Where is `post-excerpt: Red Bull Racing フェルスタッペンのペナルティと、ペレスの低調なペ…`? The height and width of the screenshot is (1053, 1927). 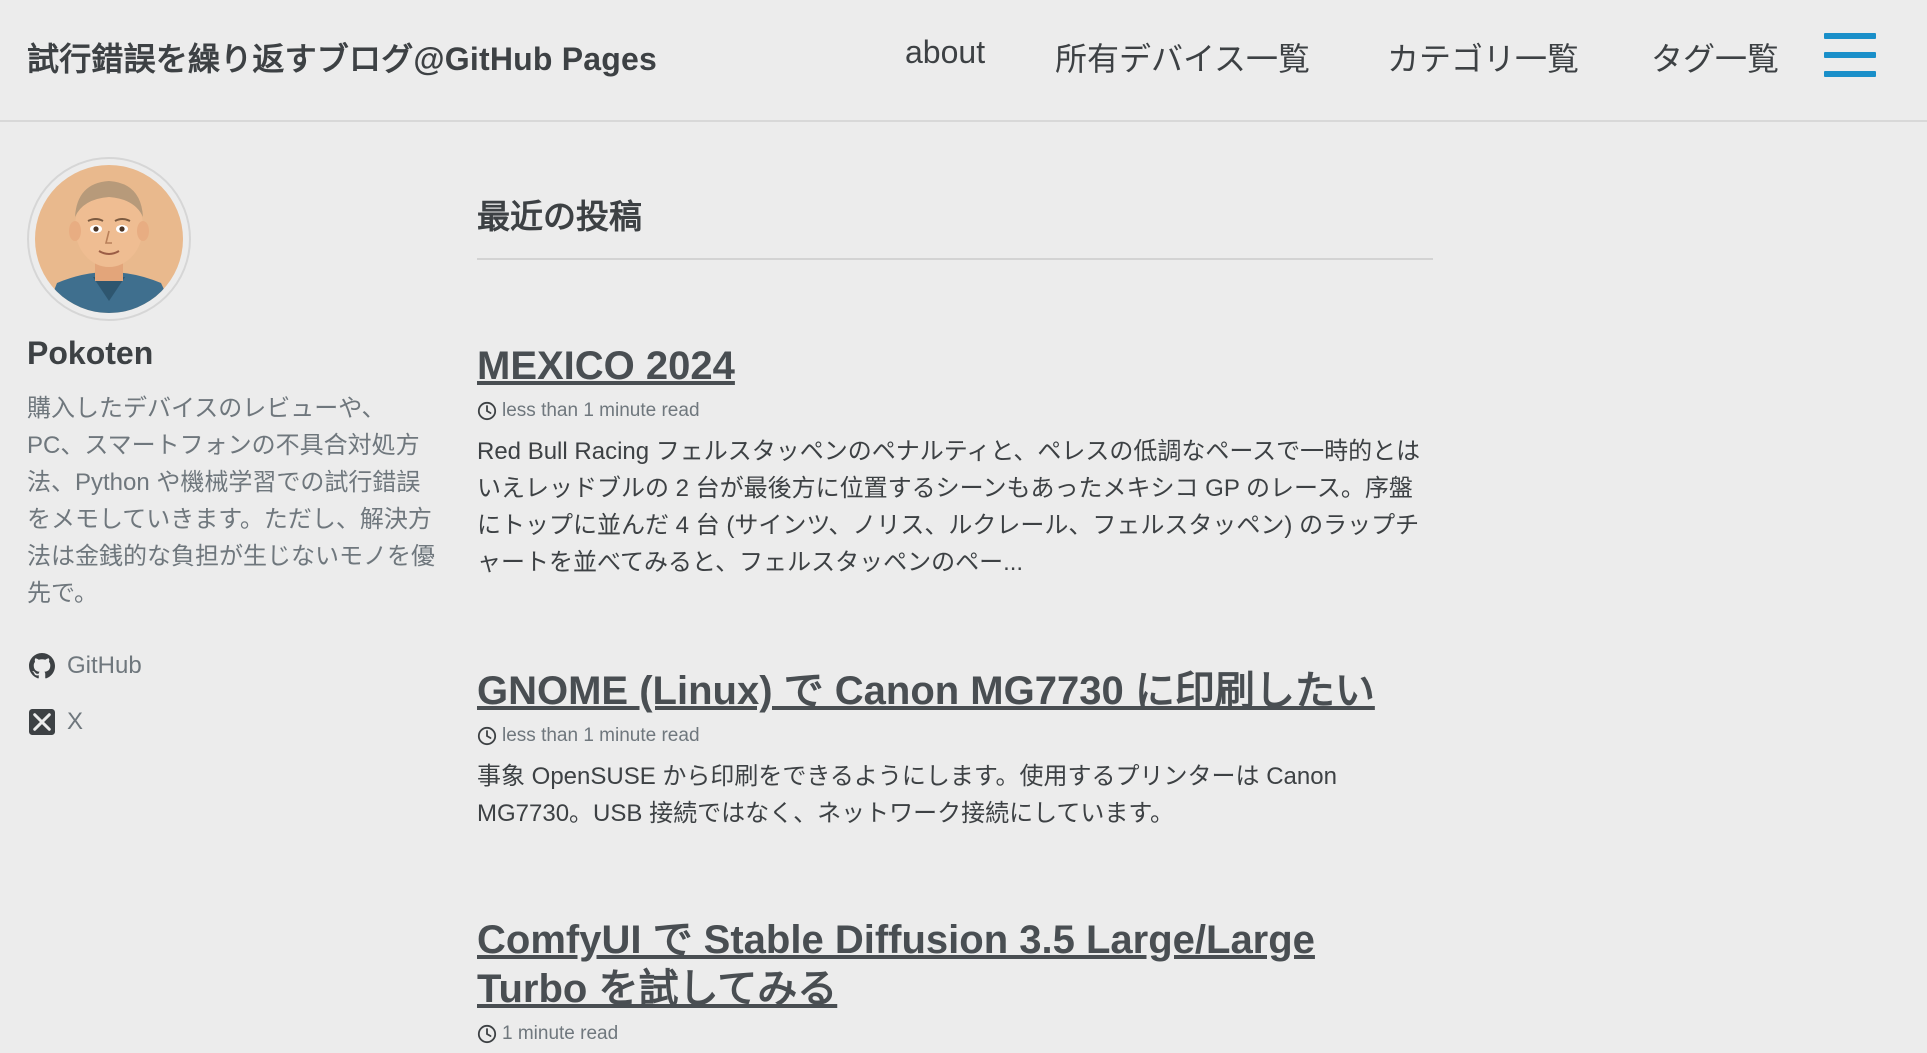 post-excerpt: Red Bull Racing フェルスタッペンのペナルティと、ペレスの低調なペ… is located at coordinates (949, 507).